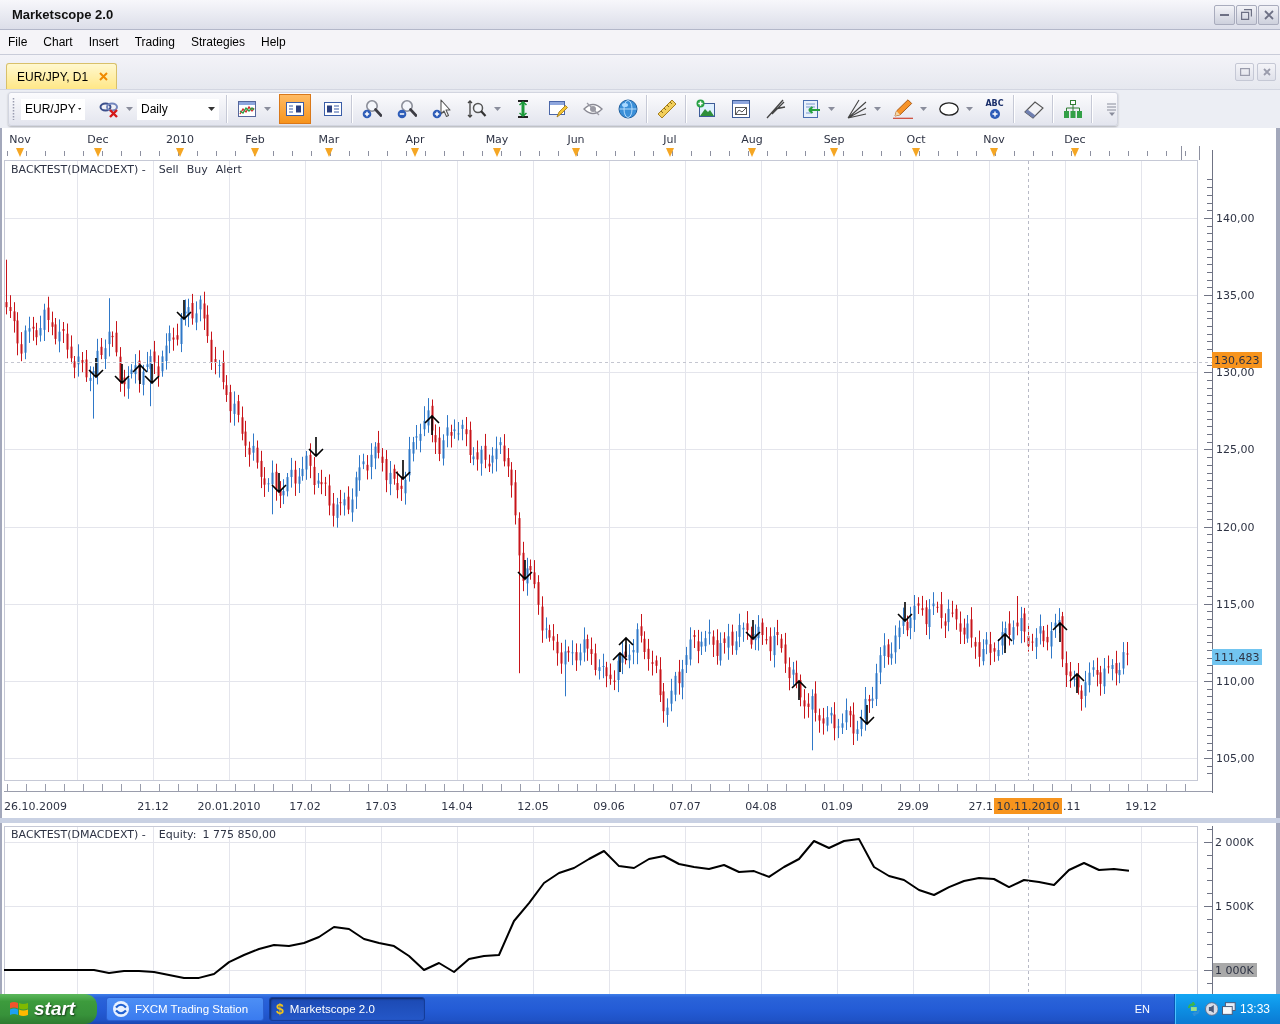 The width and height of the screenshot is (1280, 1024). What do you see at coordinates (78, 169) in the screenshot?
I see `indicator-legend: BACKTEST(DMACDEXT) -` at bounding box center [78, 169].